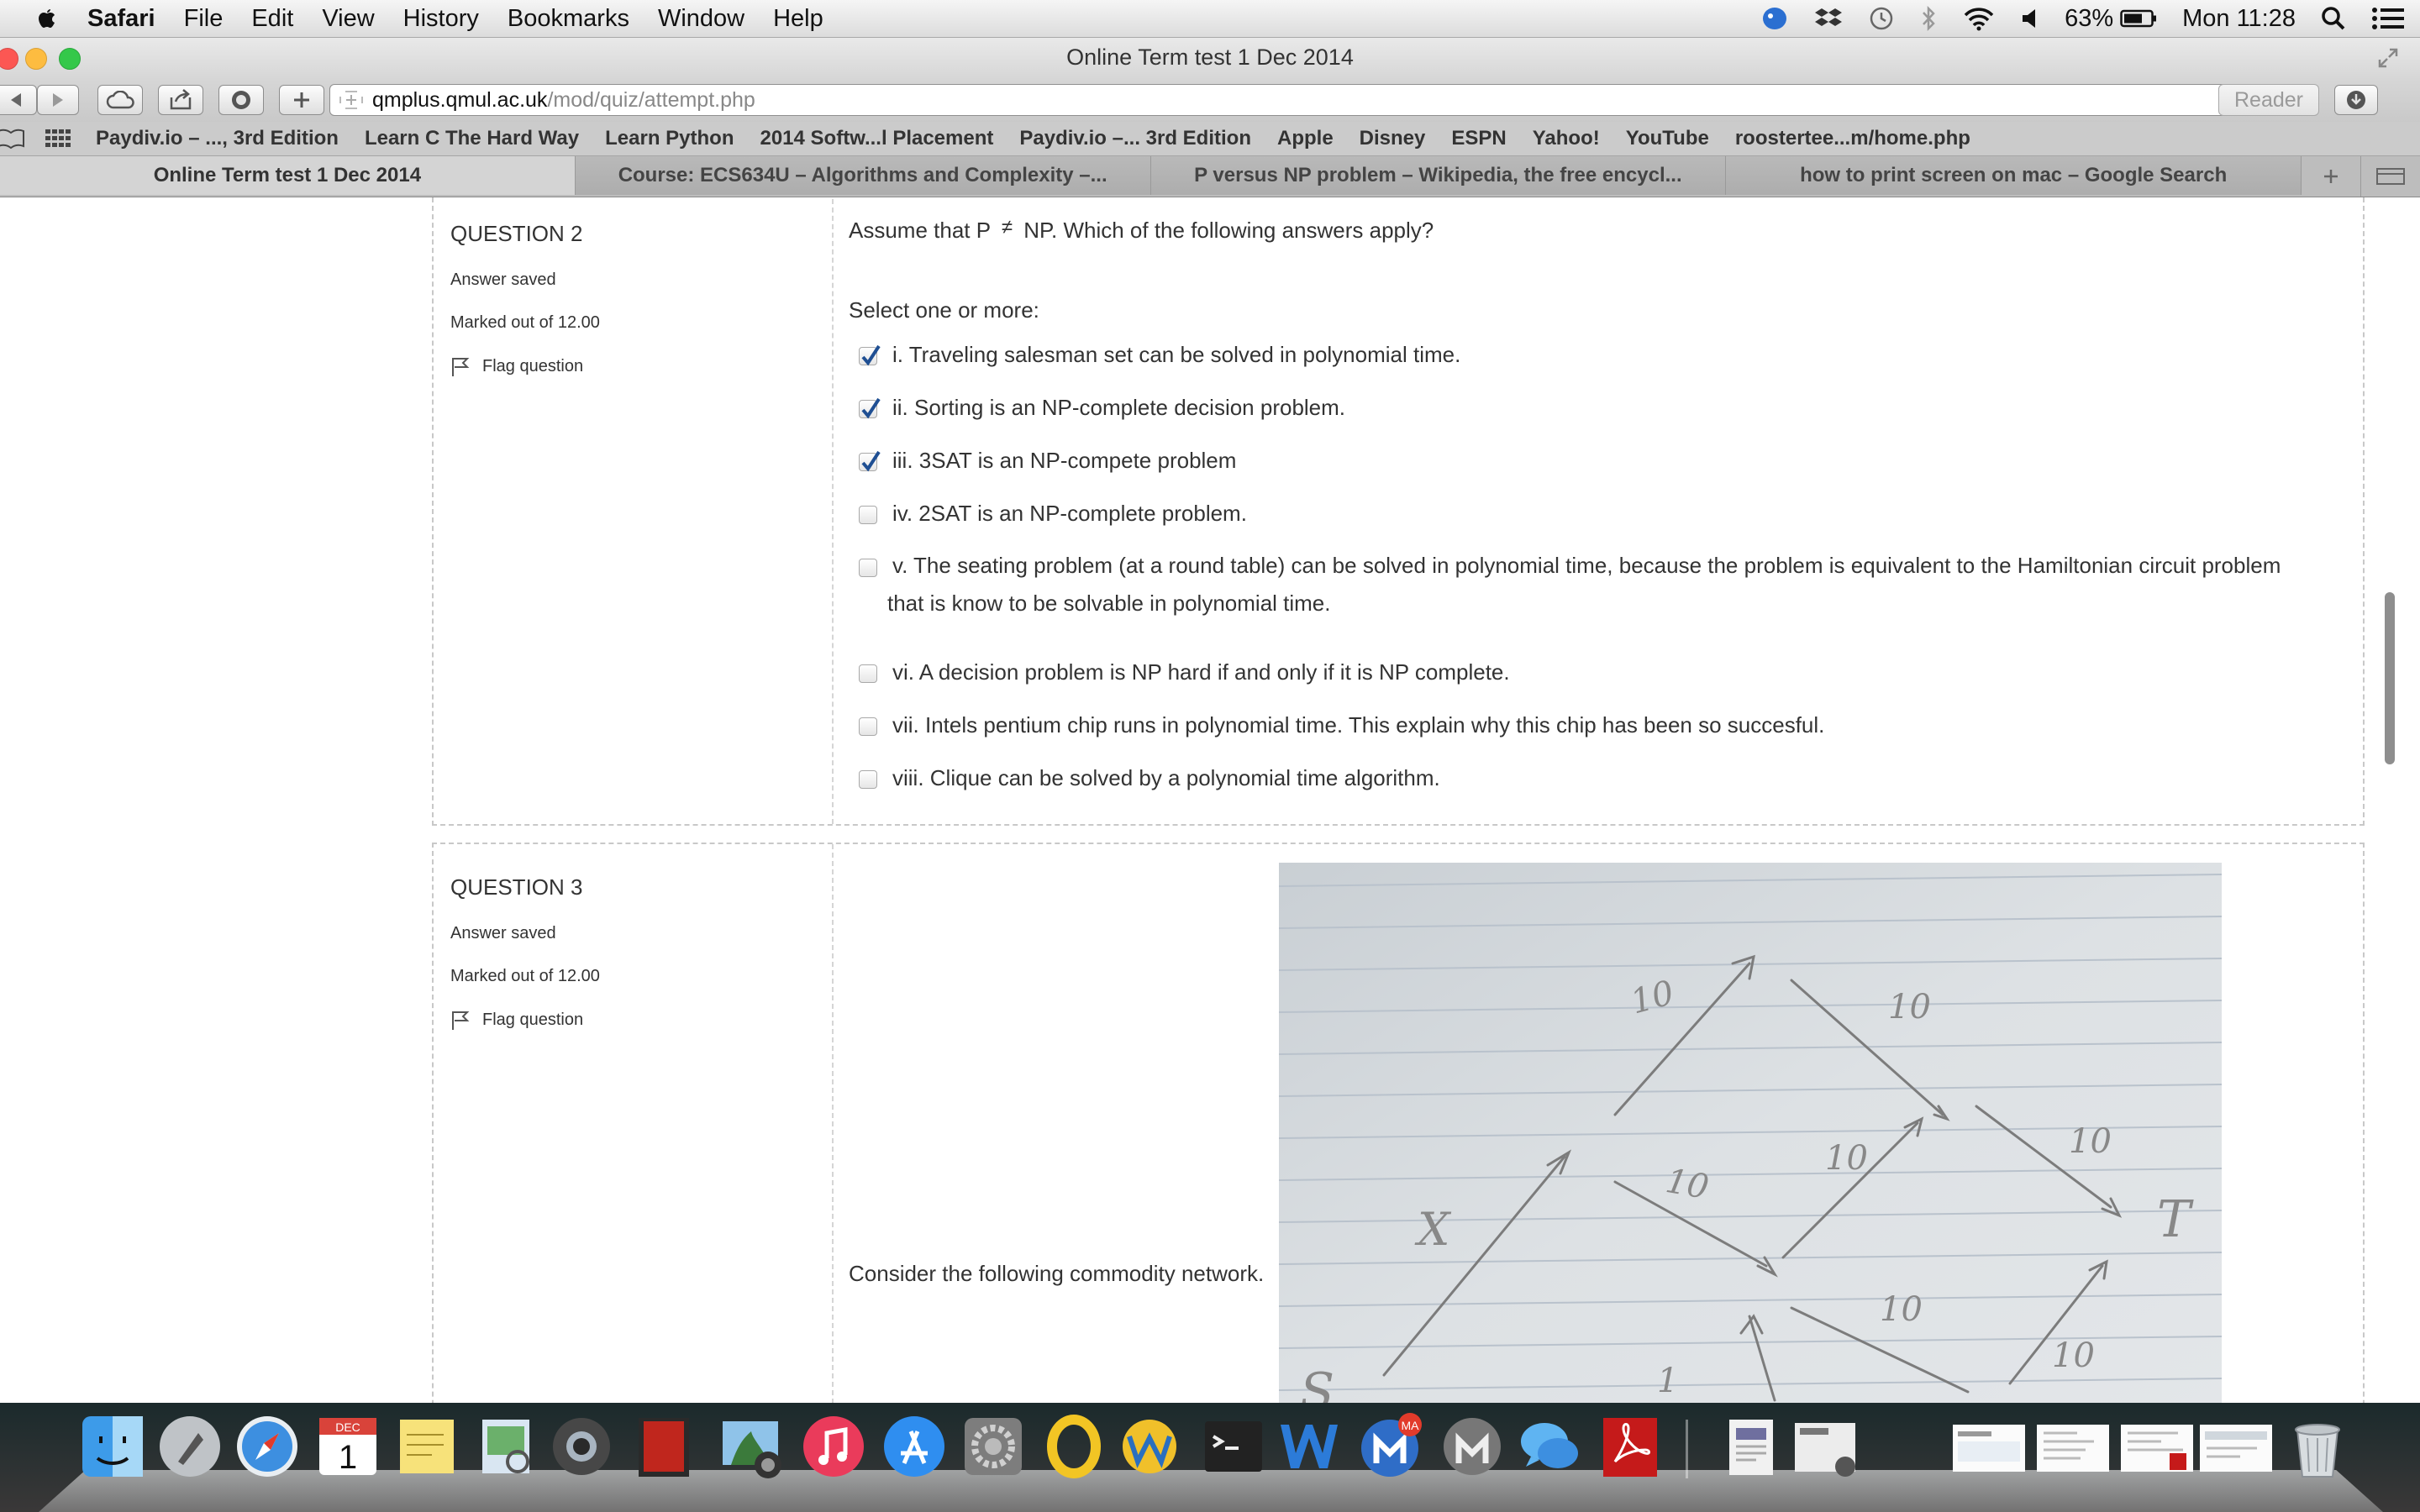  Describe the element at coordinates (833, 1446) in the screenshot. I see `itunes-icon` at that location.